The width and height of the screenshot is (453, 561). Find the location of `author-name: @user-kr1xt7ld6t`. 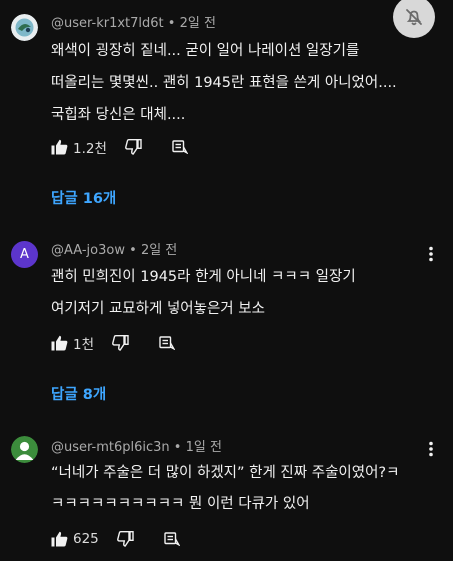

author-name: @user-kr1xt7ld6t is located at coordinates (107, 23).